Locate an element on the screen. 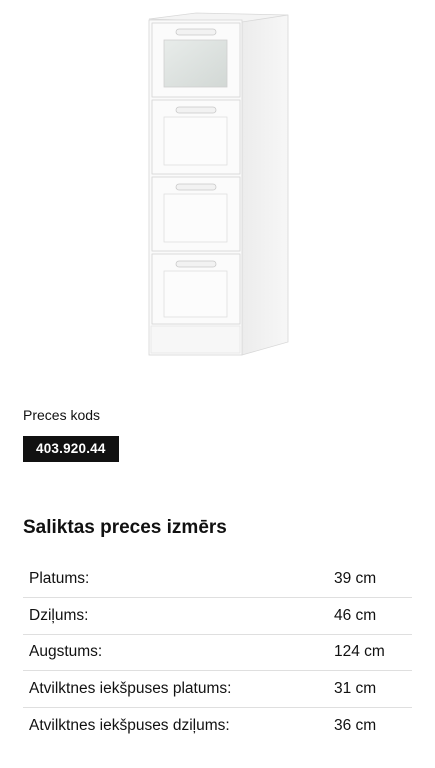 The width and height of the screenshot is (435, 768). dimension-name: Atvilktnes iekšpuses platums: is located at coordinates (130, 688).